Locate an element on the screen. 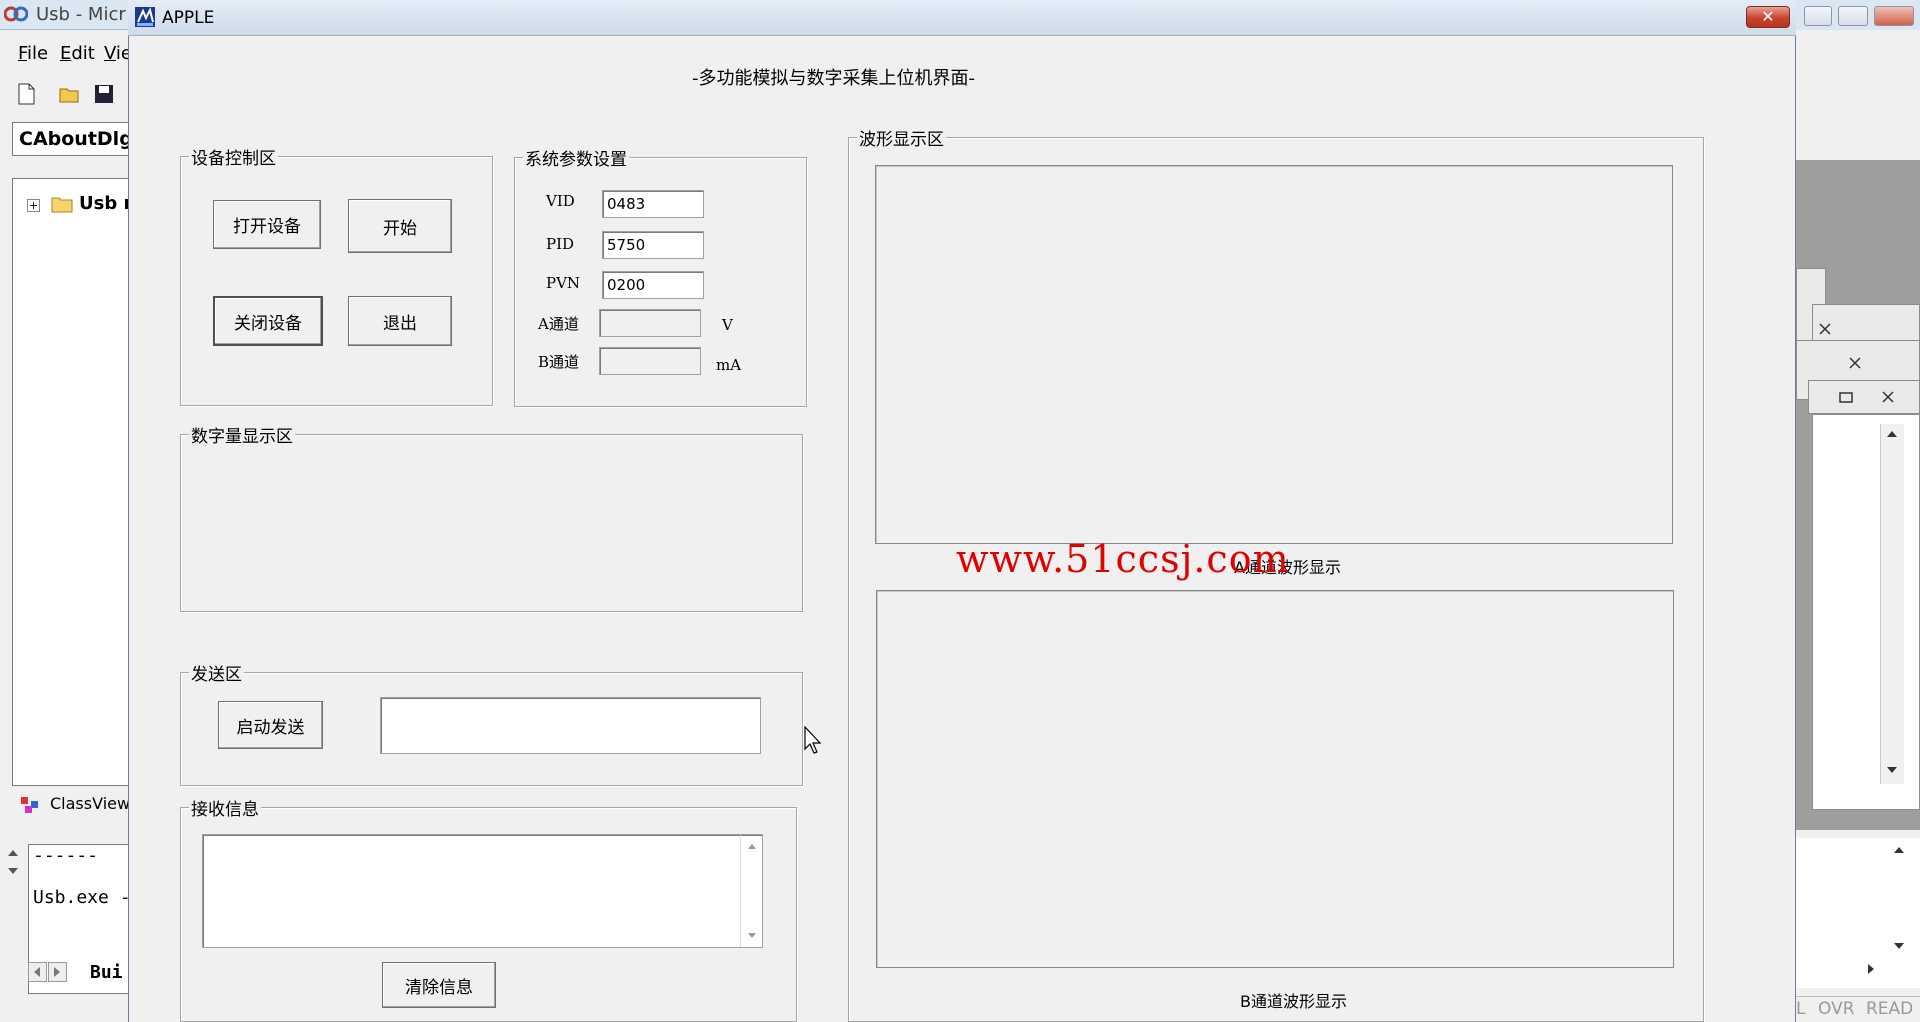 The width and height of the screenshot is (1920, 1022). ide-title: Usb - Micr is located at coordinates (81, 14).